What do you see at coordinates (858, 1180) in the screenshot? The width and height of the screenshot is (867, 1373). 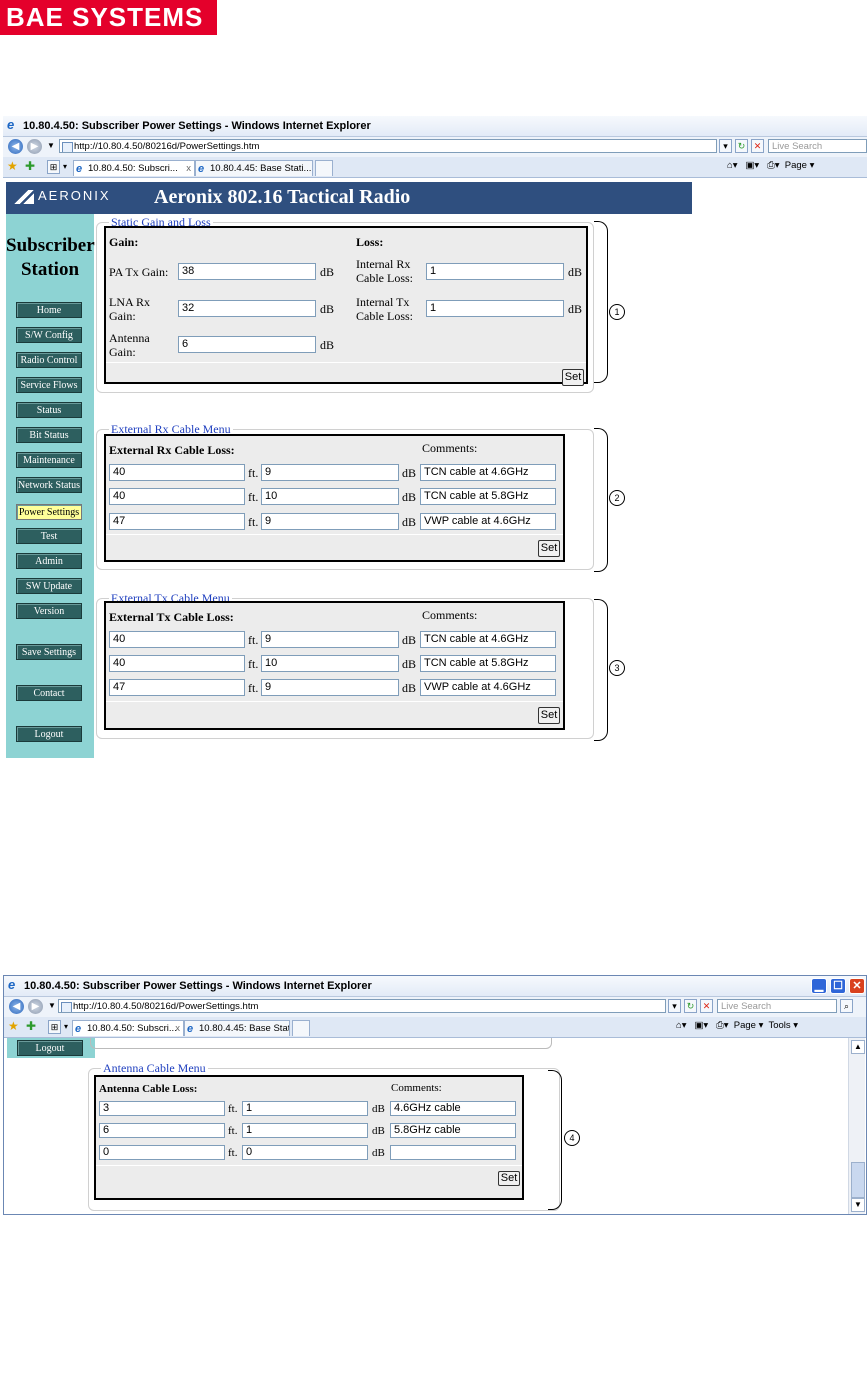 I see `scroll-thumb` at bounding box center [858, 1180].